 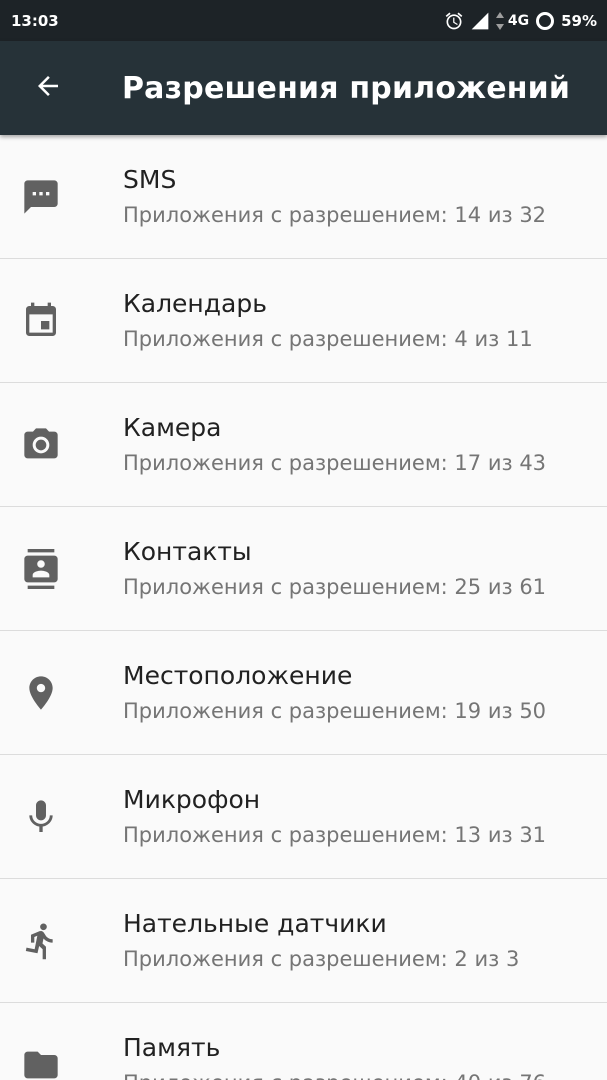 I want to click on app-bar: Разрешения приложений, so click(x=303, y=88).